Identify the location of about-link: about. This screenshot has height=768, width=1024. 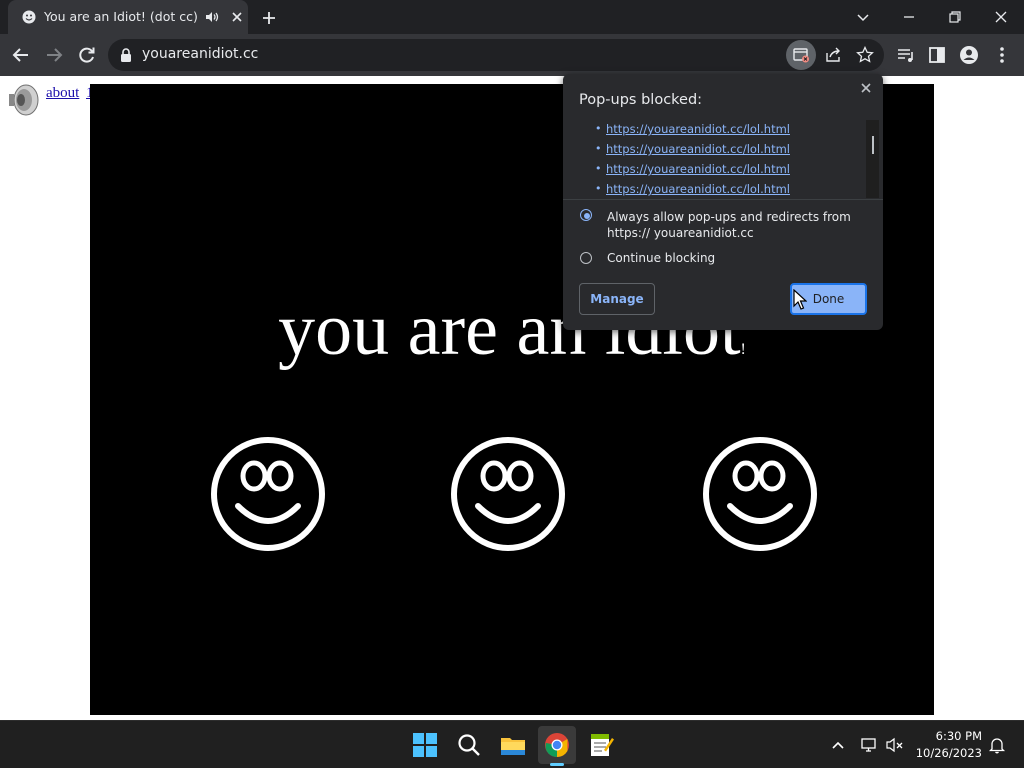
(62, 93).